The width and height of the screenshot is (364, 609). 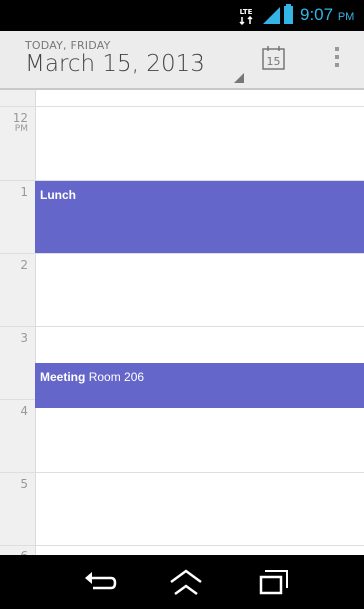 What do you see at coordinates (199, 217) in the screenshot?
I see `event-lunch: Lunch` at bounding box center [199, 217].